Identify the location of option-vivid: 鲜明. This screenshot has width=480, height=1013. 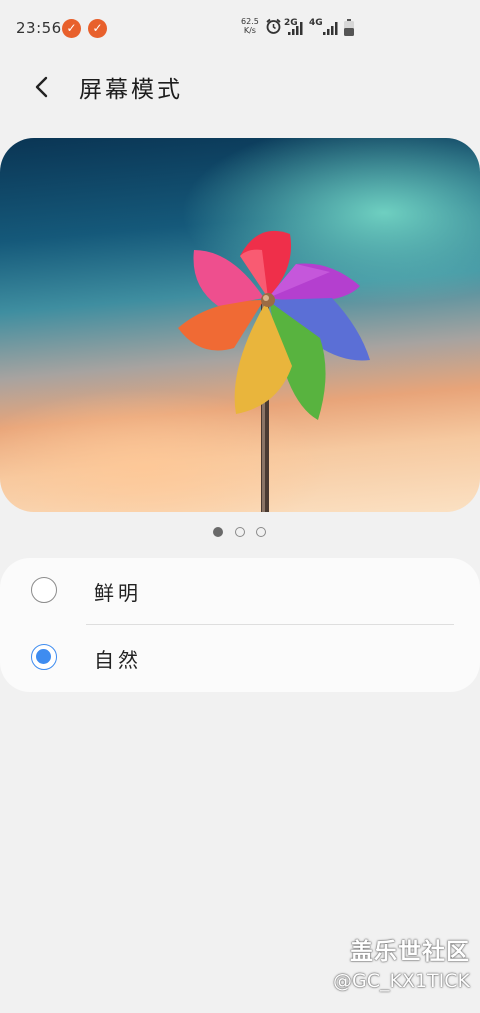
(240, 591).